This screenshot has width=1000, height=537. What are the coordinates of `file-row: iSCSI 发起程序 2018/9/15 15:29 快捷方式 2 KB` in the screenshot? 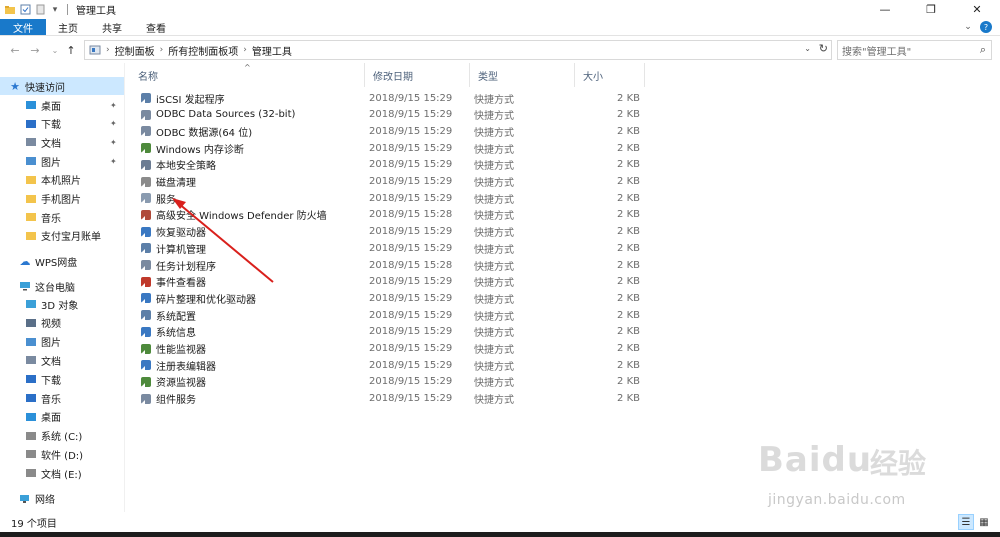 It's located at (390, 98).